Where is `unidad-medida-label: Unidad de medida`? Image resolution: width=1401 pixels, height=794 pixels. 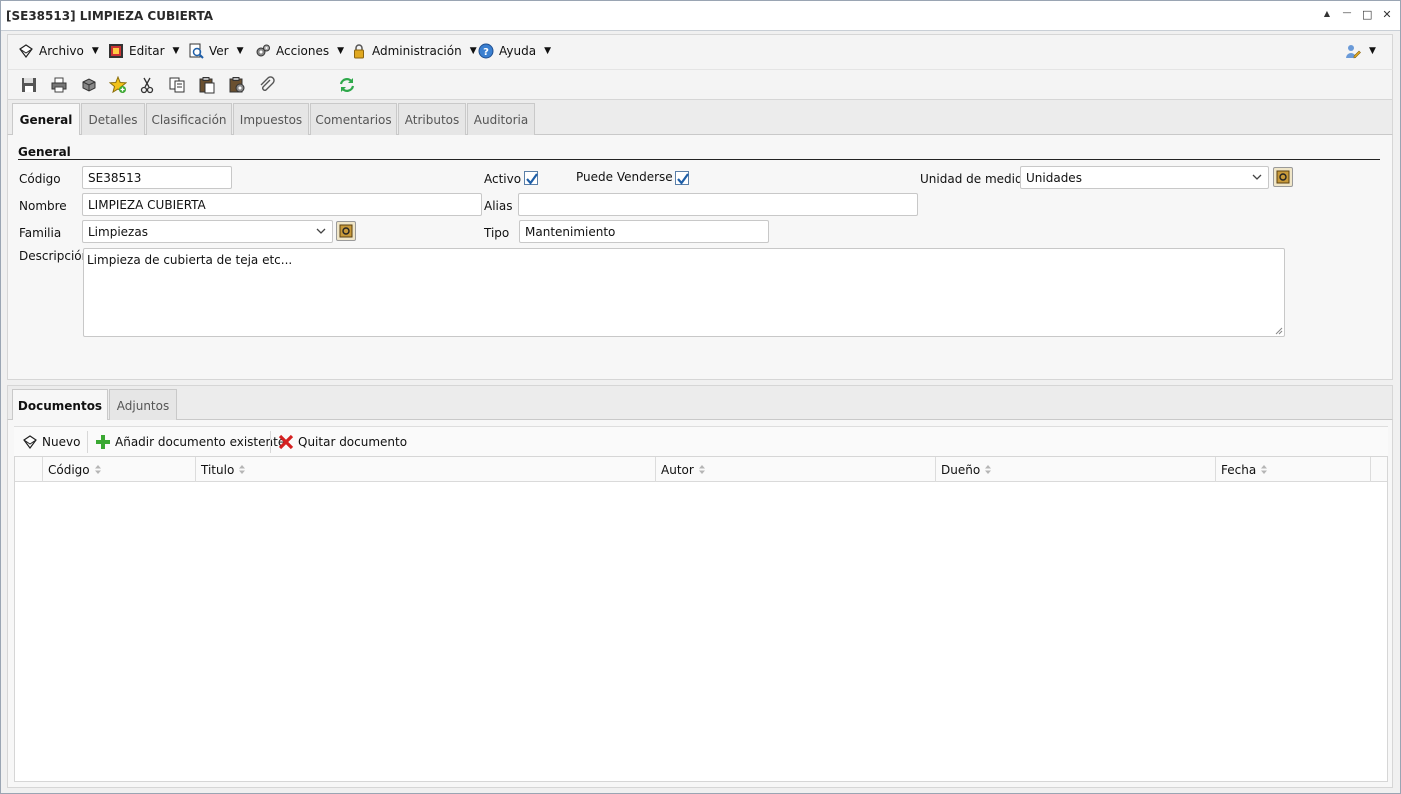 unidad-medida-label: Unidad de medida is located at coordinates (975, 179).